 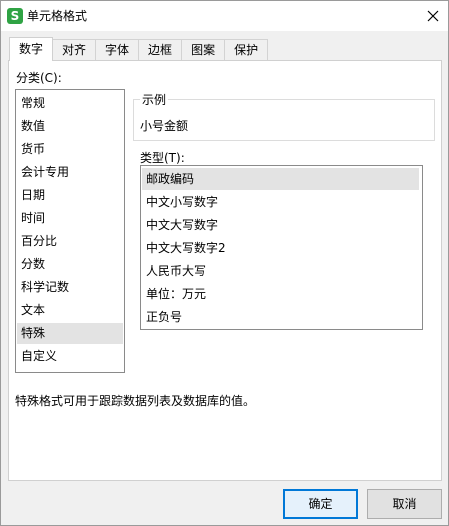 I want to click on type-item-chinese-lowercase: 中文小写数字, so click(x=280, y=202).